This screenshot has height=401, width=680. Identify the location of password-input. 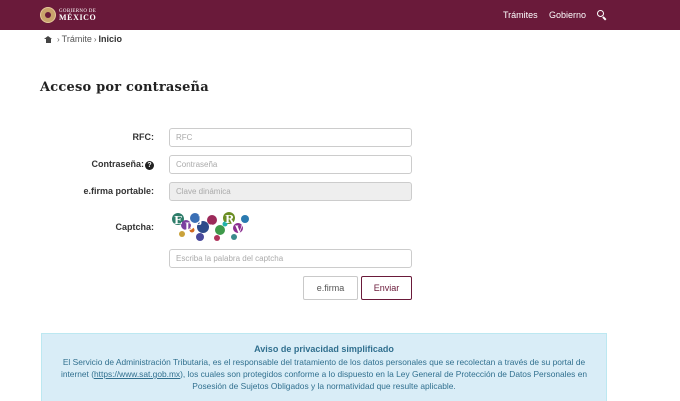
(290, 164).